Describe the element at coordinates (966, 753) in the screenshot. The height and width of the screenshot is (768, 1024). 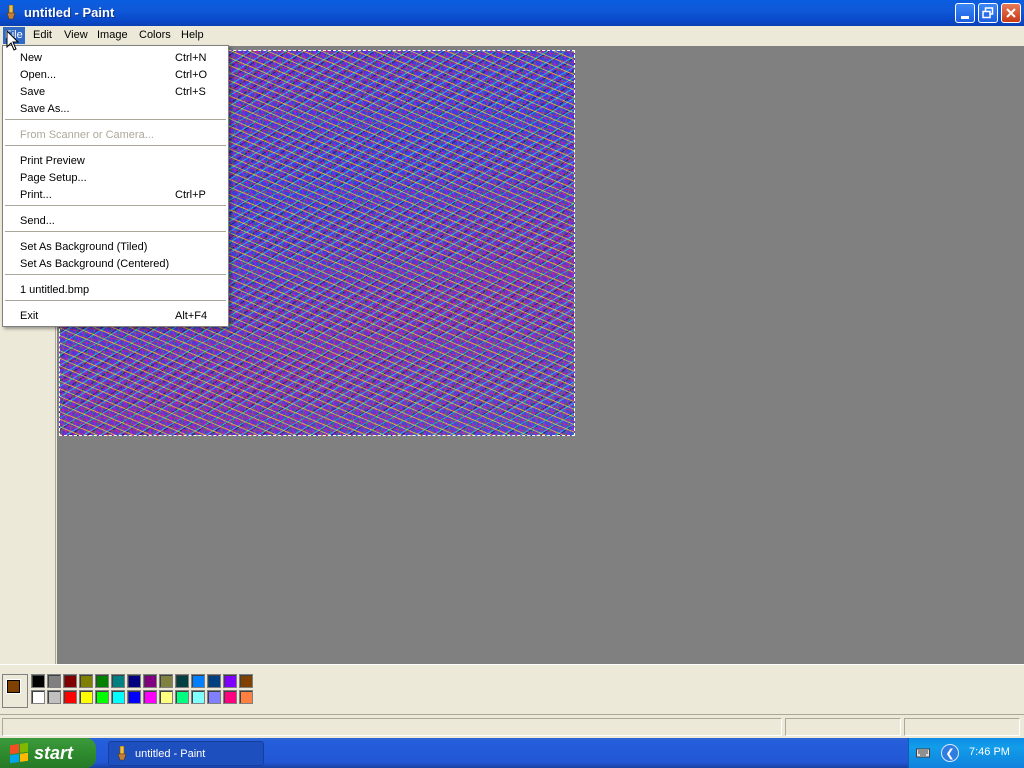
I see `system-tray: ❮ 7:46 PM` at that location.